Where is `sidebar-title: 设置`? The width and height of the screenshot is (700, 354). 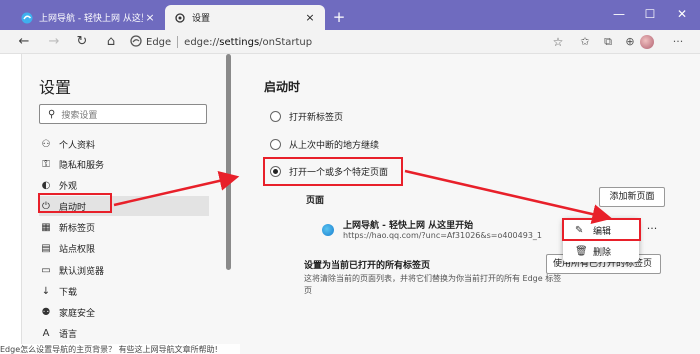
sidebar-title: 设置 is located at coordinates (55, 87).